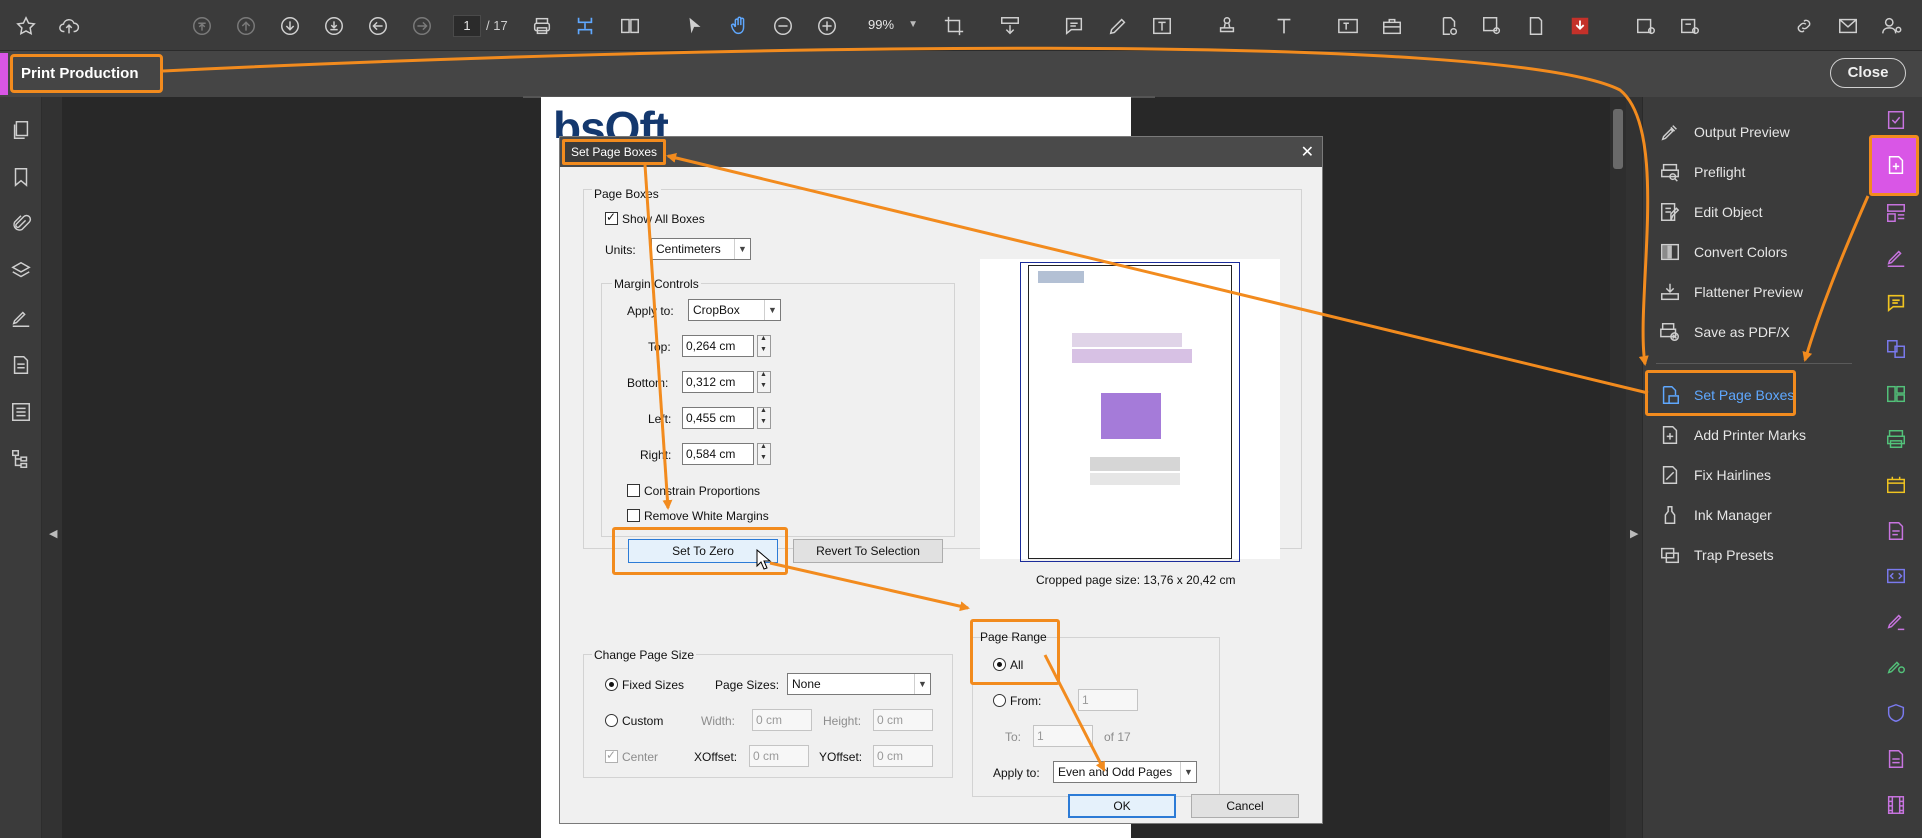 This screenshot has height=838, width=1922. What do you see at coordinates (1758, 332) in the screenshot?
I see `panel-item-save-as-pdfx: Save as PDF/X` at bounding box center [1758, 332].